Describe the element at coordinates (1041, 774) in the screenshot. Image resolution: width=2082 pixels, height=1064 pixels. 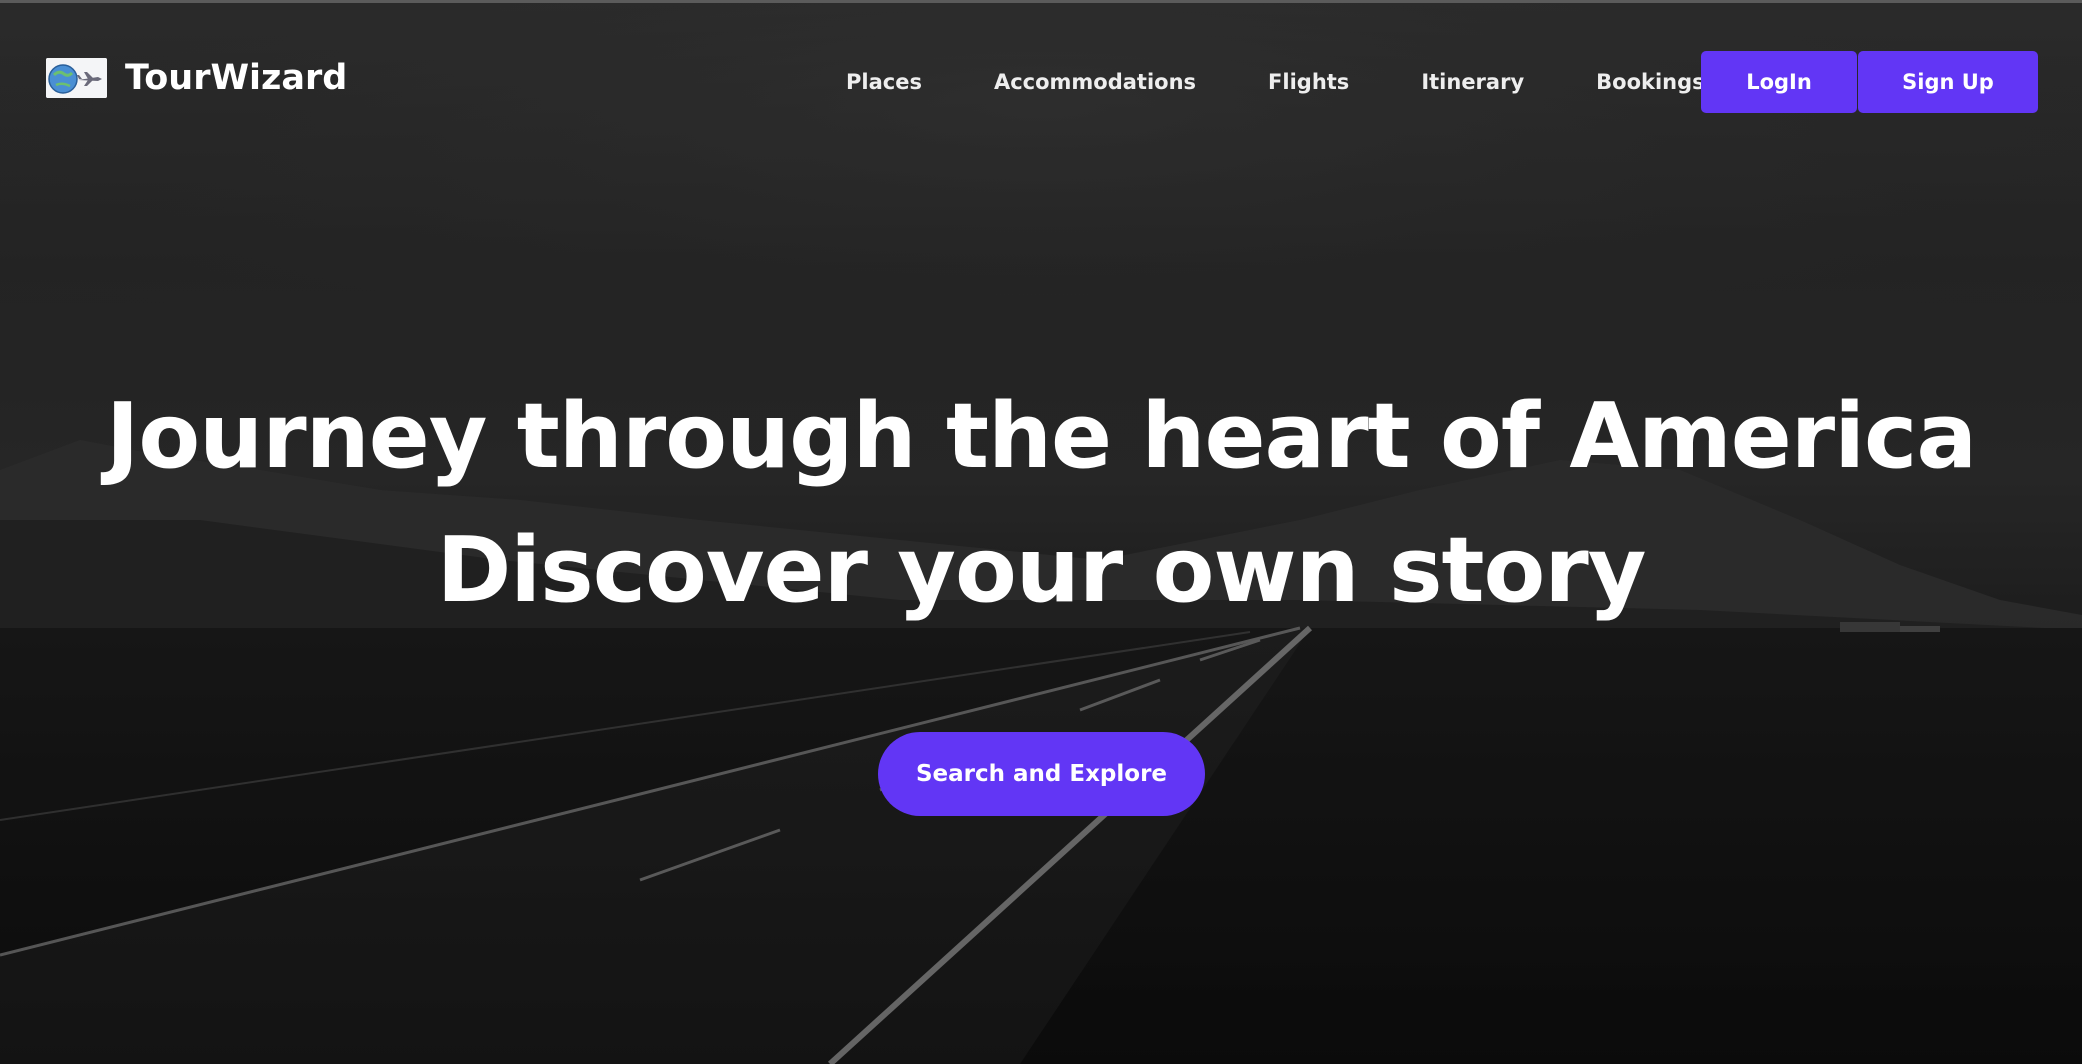
I see `search-and-explore-button: Search and Explore` at that location.